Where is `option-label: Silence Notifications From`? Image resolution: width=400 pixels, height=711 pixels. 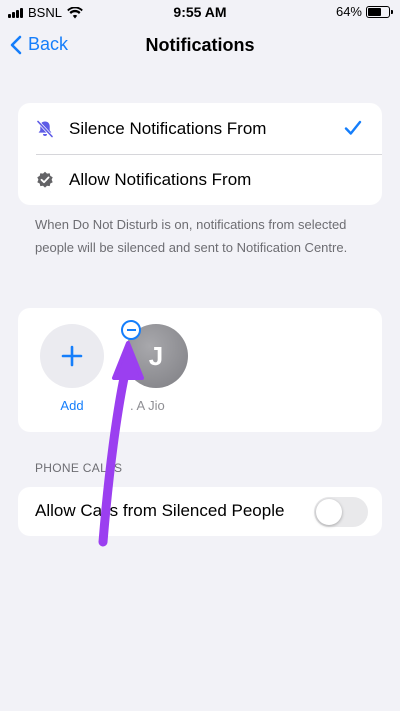 option-label: Silence Notifications From is located at coordinates (168, 128).